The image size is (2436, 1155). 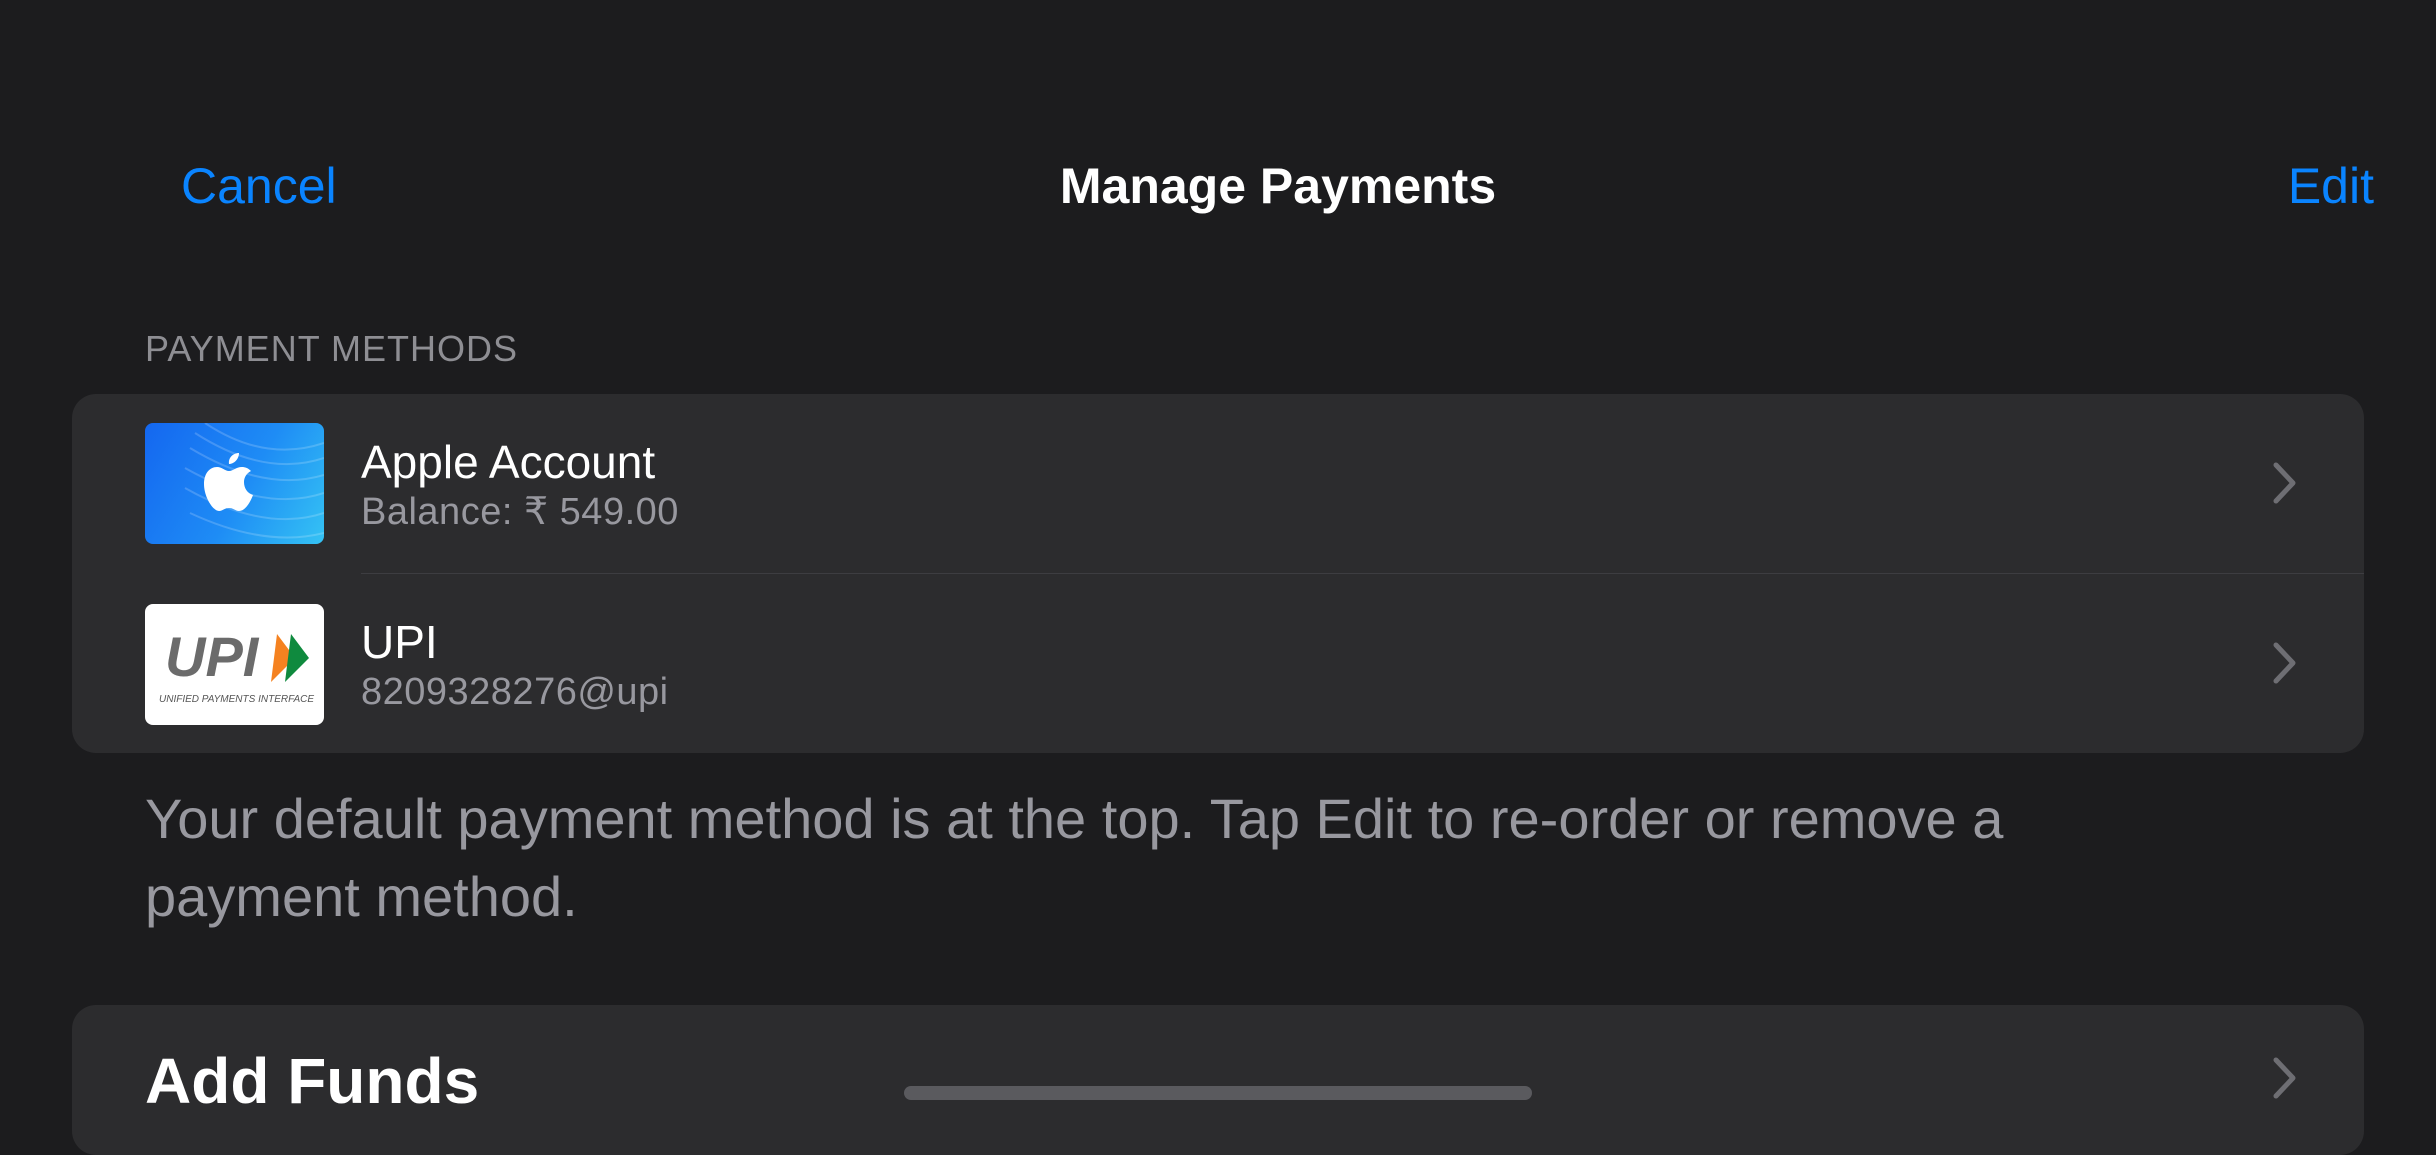 What do you see at coordinates (212, 656) in the screenshot?
I see `upi-logo-text: UPI` at bounding box center [212, 656].